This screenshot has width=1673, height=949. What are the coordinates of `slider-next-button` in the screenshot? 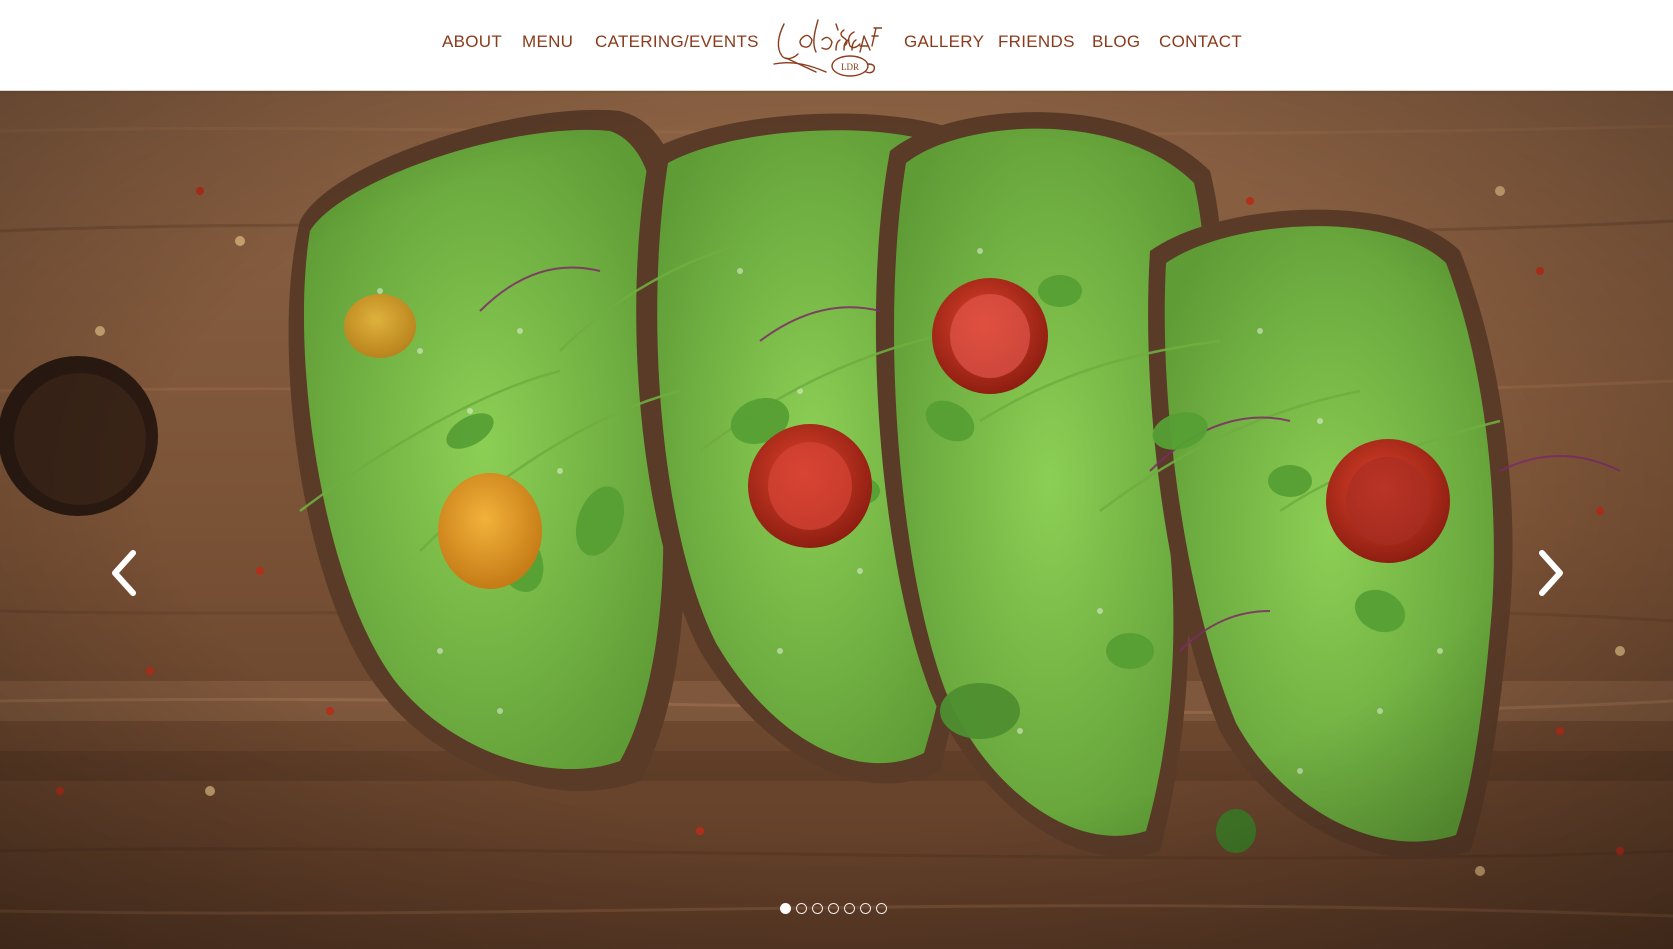 It's located at (1550, 573).